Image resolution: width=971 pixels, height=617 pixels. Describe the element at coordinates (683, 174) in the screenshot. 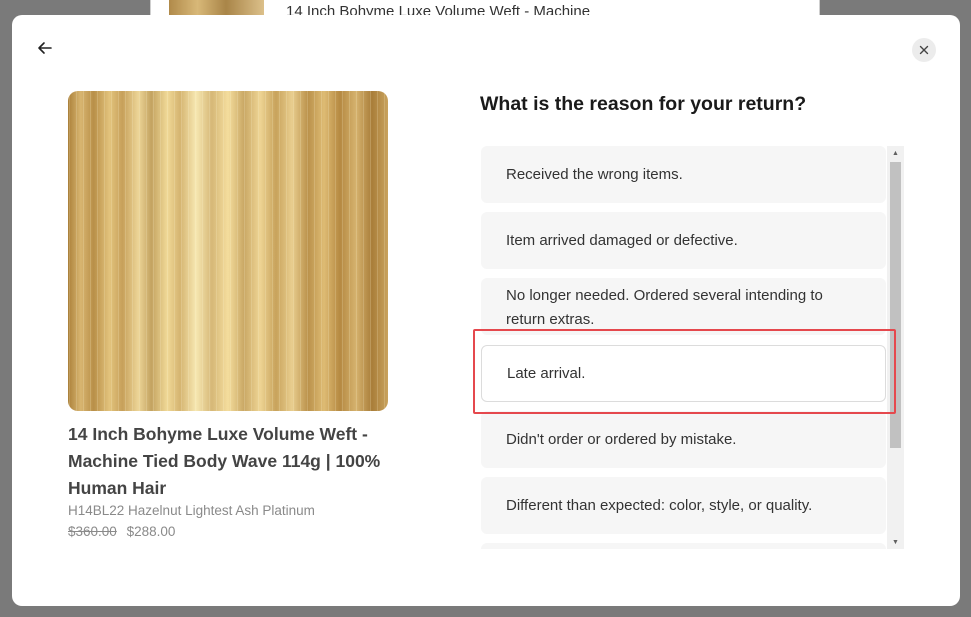

I see `reason-option-wrong-items: Received the wrong items.` at that location.